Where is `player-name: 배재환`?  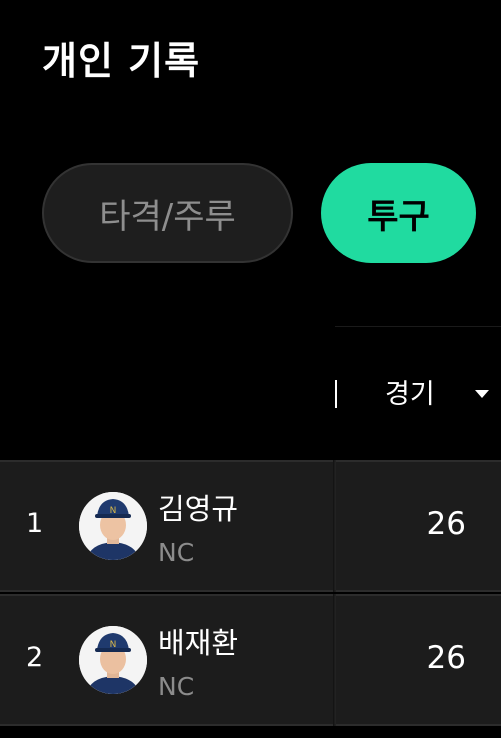
player-name: 배재환 is located at coordinates (198, 641).